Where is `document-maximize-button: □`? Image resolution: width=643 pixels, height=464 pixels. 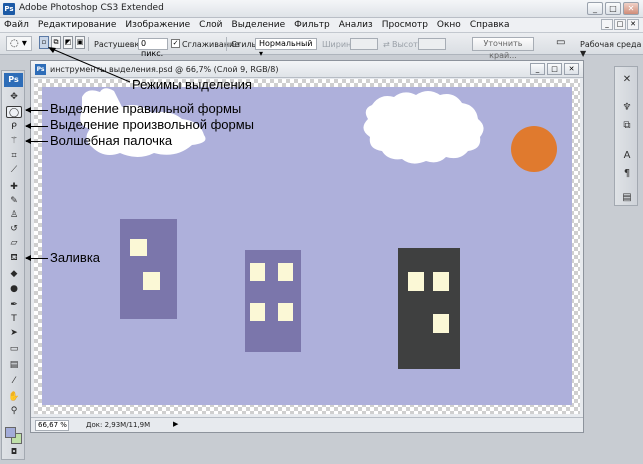
document-maximize-button: □ is located at coordinates (554, 69).